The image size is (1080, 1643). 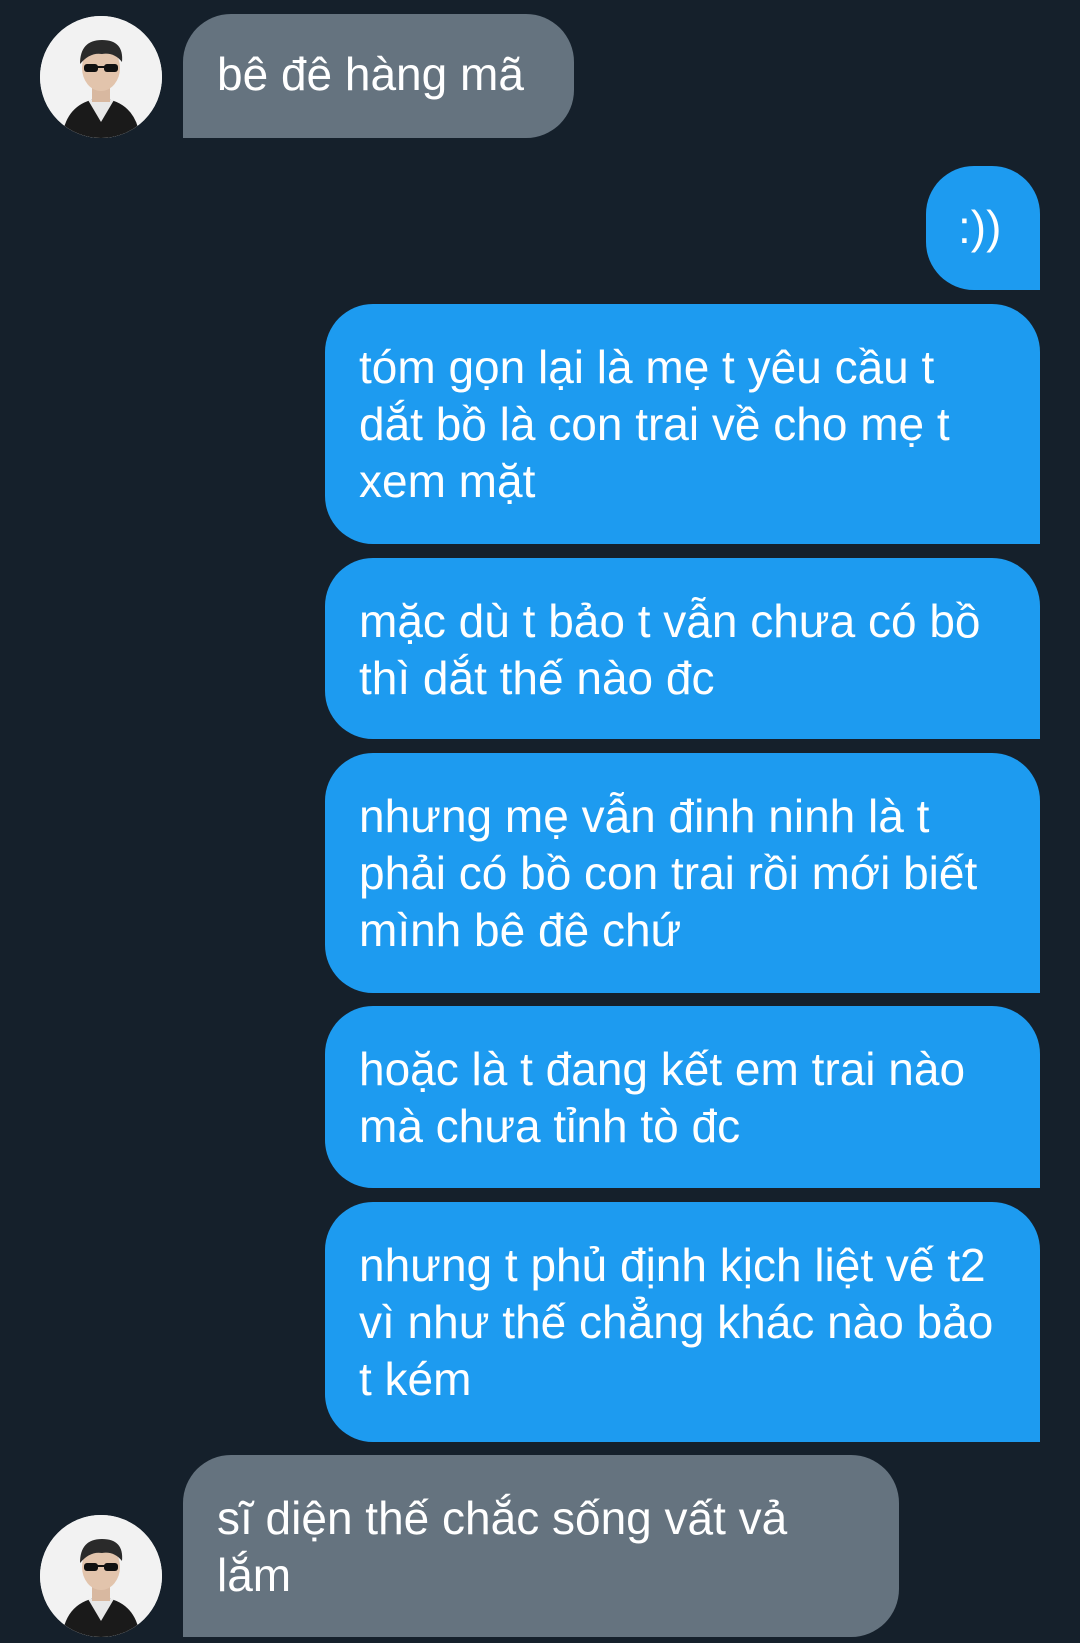 What do you see at coordinates (983, 228) in the screenshot?
I see `outgoing-message-bubble: :))` at bounding box center [983, 228].